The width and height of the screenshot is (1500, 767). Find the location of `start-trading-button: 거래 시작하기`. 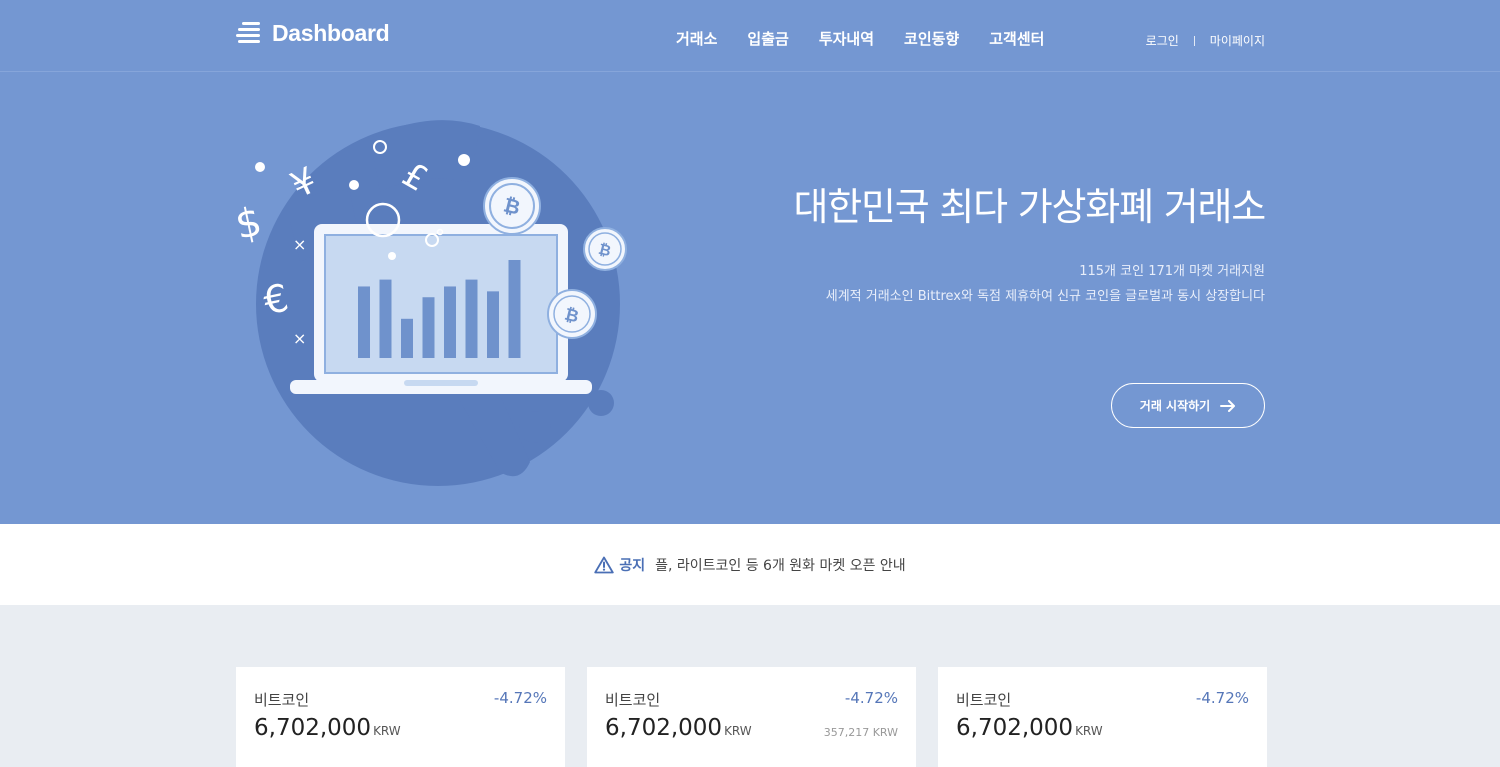

start-trading-button: 거래 시작하기 is located at coordinates (1188, 405).